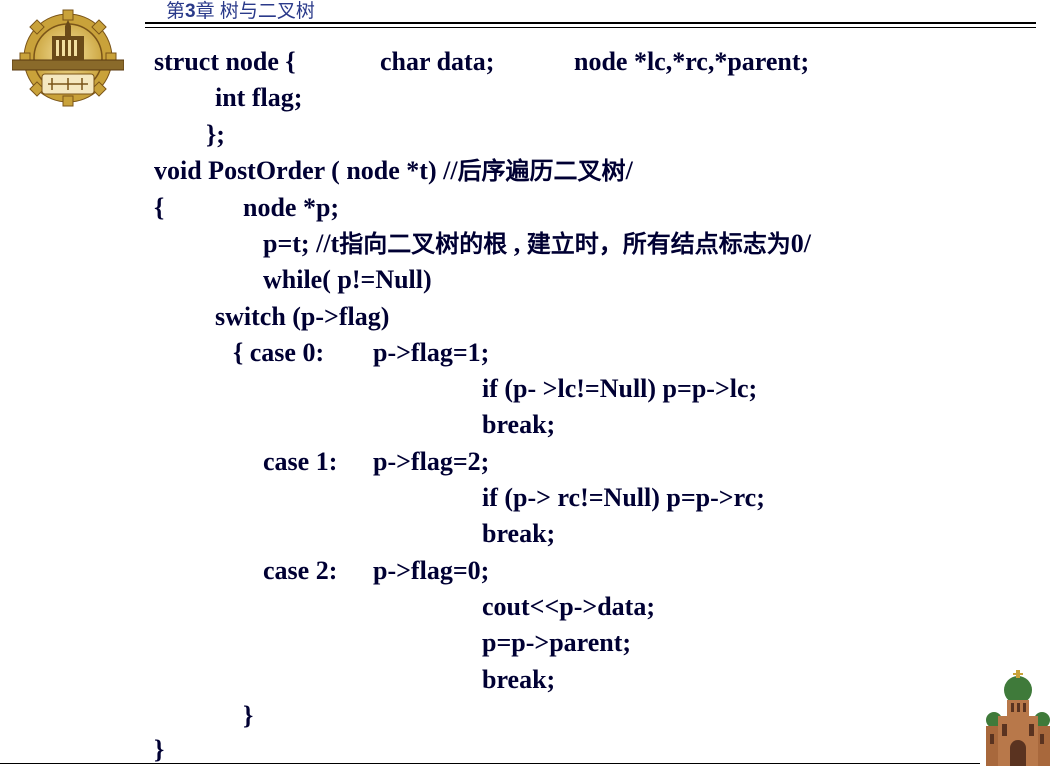  Describe the element at coordinates (259, 97) in the screenshot. I see `code-line-flag: int flag;` at that location.